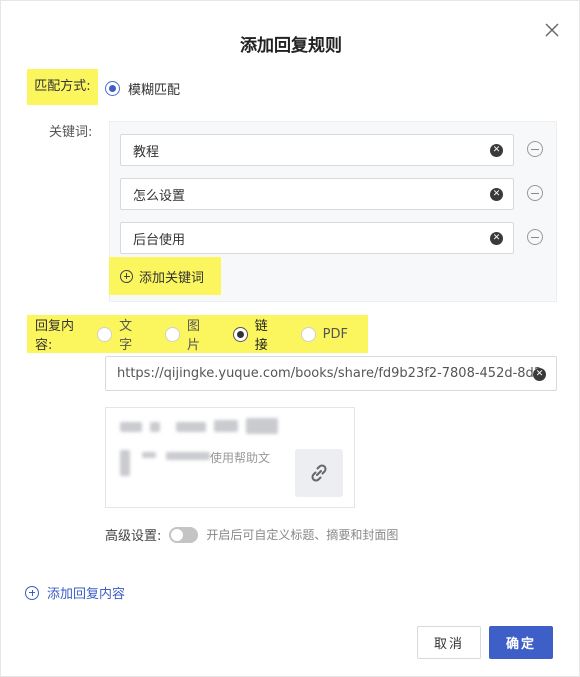 Image resolution: width=580 pixels, height=677 pixels. I want to click on match-option-fuzzy: 模糊匹配, so click(142, 88).